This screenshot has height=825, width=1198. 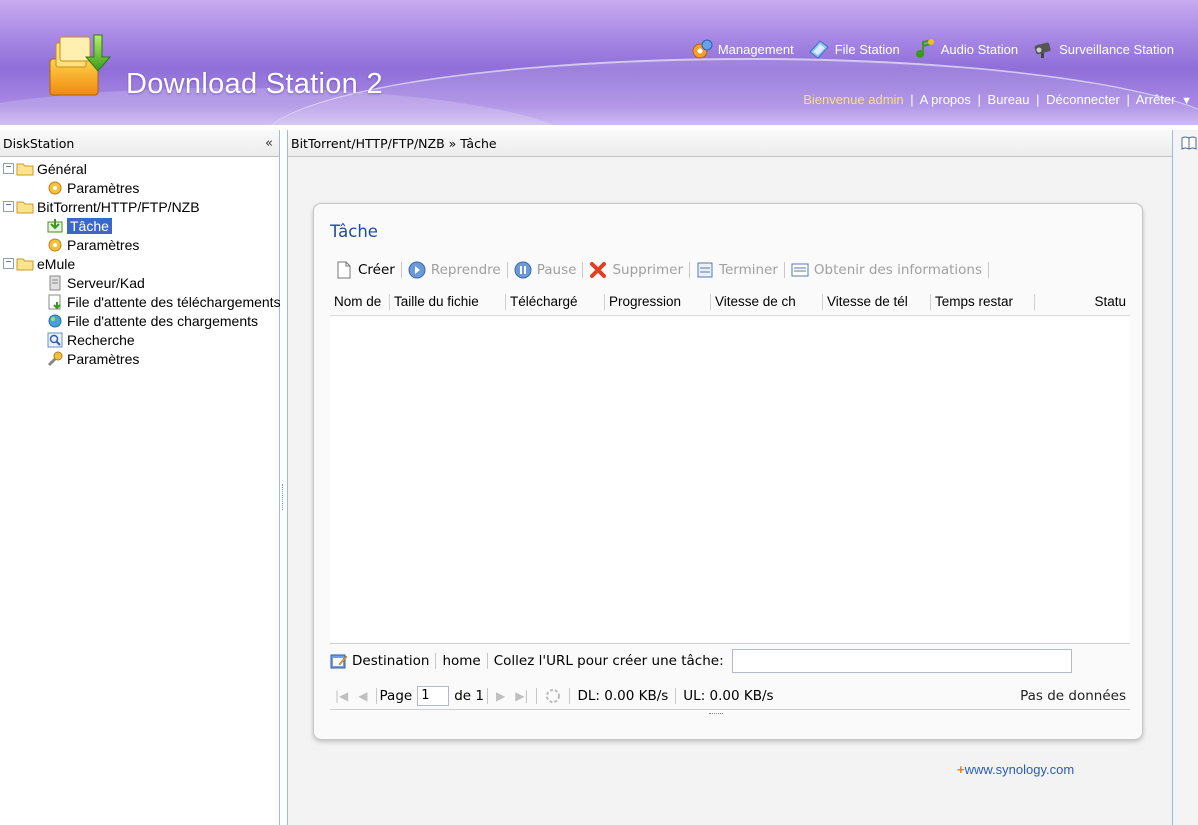 What do you see at coordinates (1073, 695) in the screenshot?
I see `no-data-text: Pas de données` at bounding box center [1073, 695].